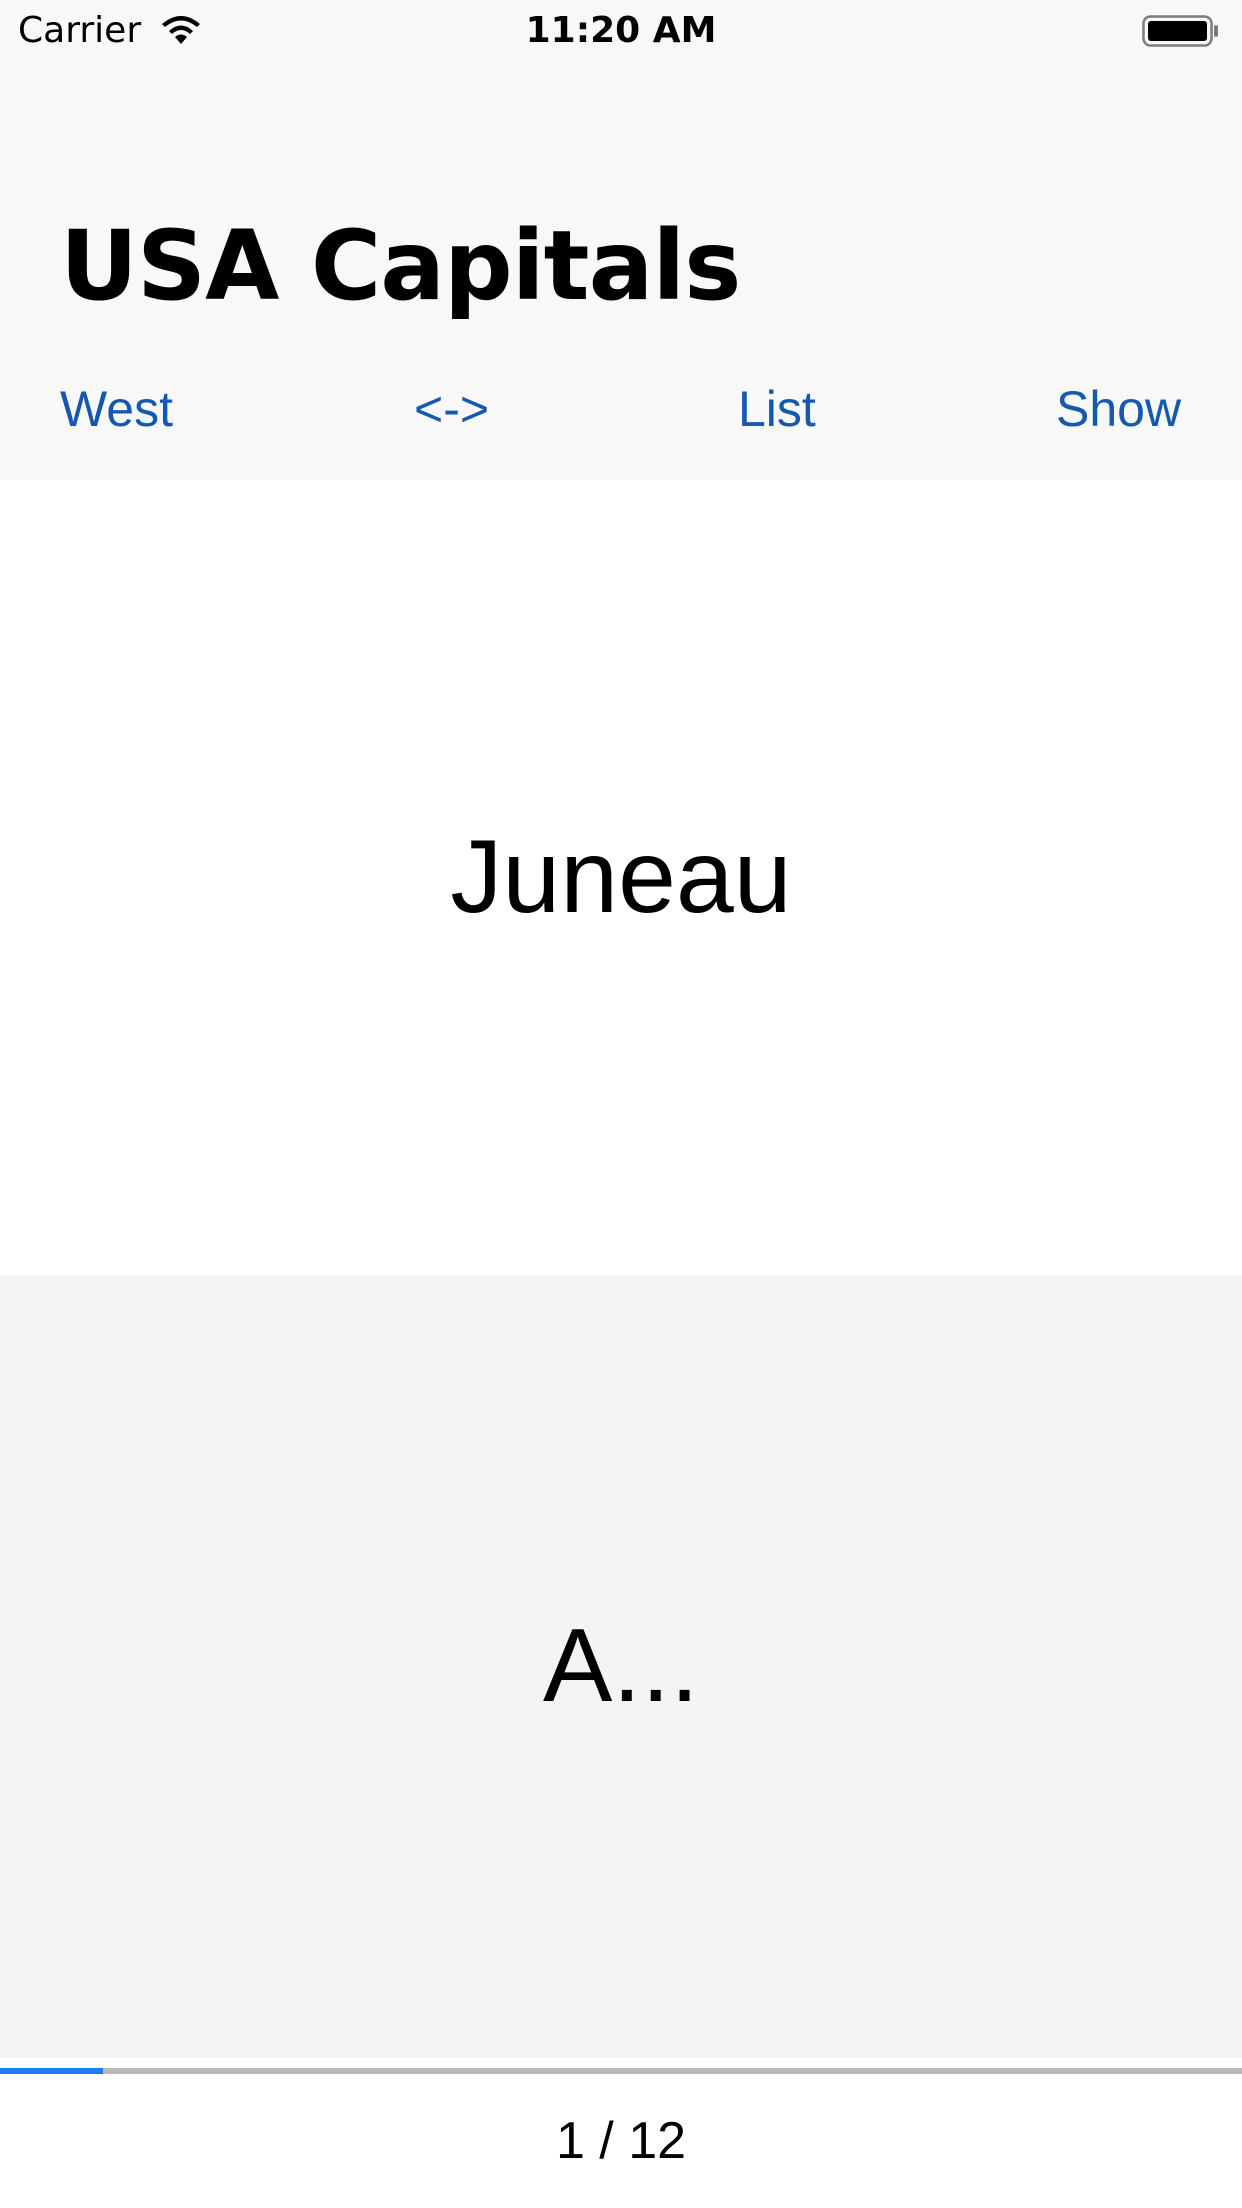 This screenshot has width=1242, height=2208. I want to click on status-time: 11:20 AM, so click(621, 30).